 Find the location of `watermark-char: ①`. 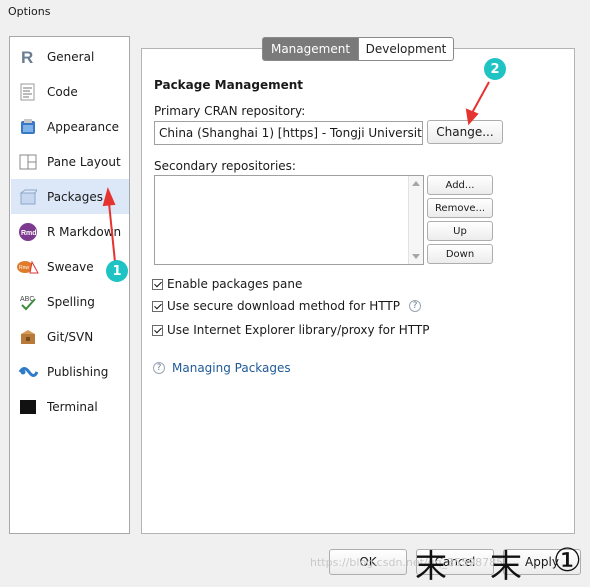

watermark-char: ① is located at coordinates (567, 560).